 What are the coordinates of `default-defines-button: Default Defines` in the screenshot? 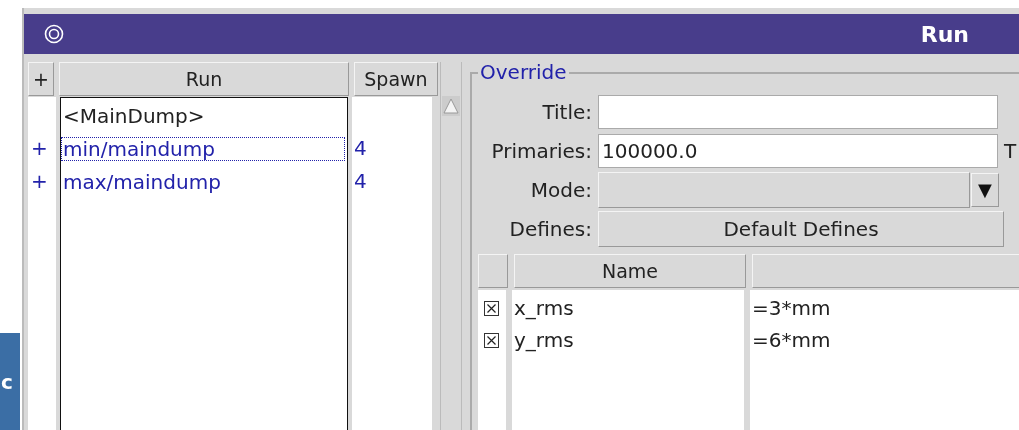 It's located at (801, 228).